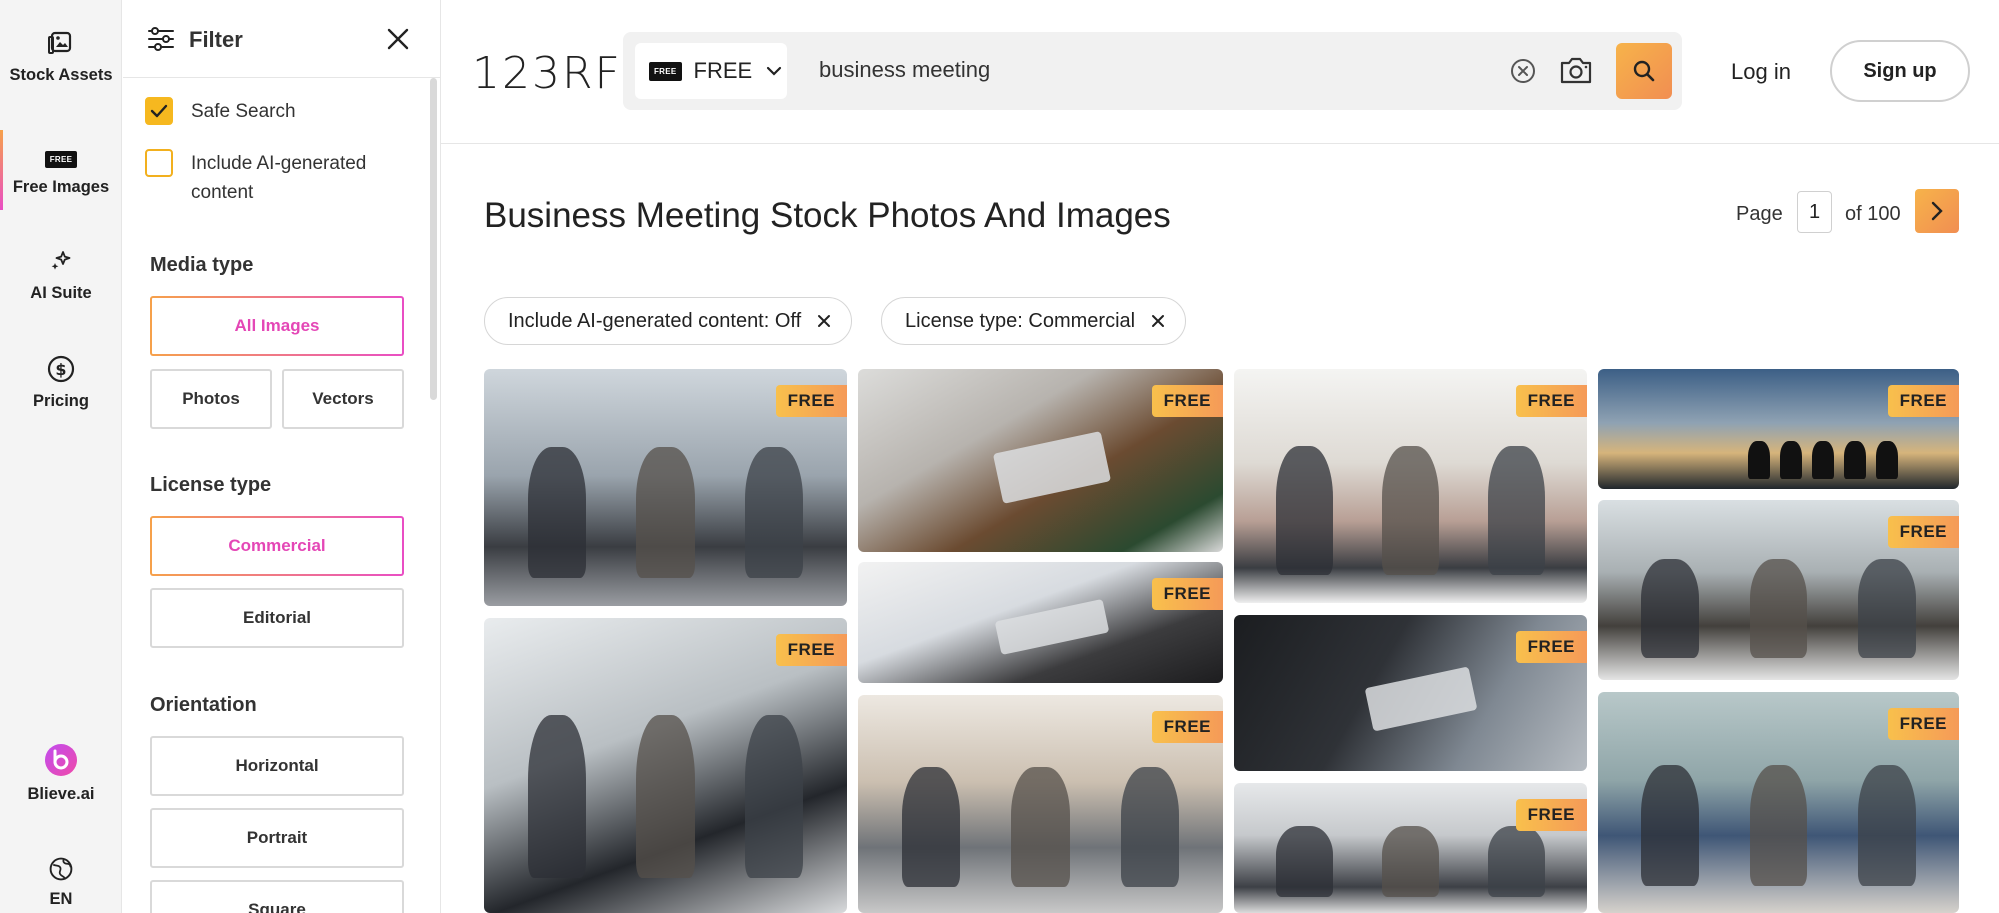 Image resolution: width=1999 pixels, height=913 pixels. I want to click on rail-item-free-images: FREE Free Images, so click(61, 168).